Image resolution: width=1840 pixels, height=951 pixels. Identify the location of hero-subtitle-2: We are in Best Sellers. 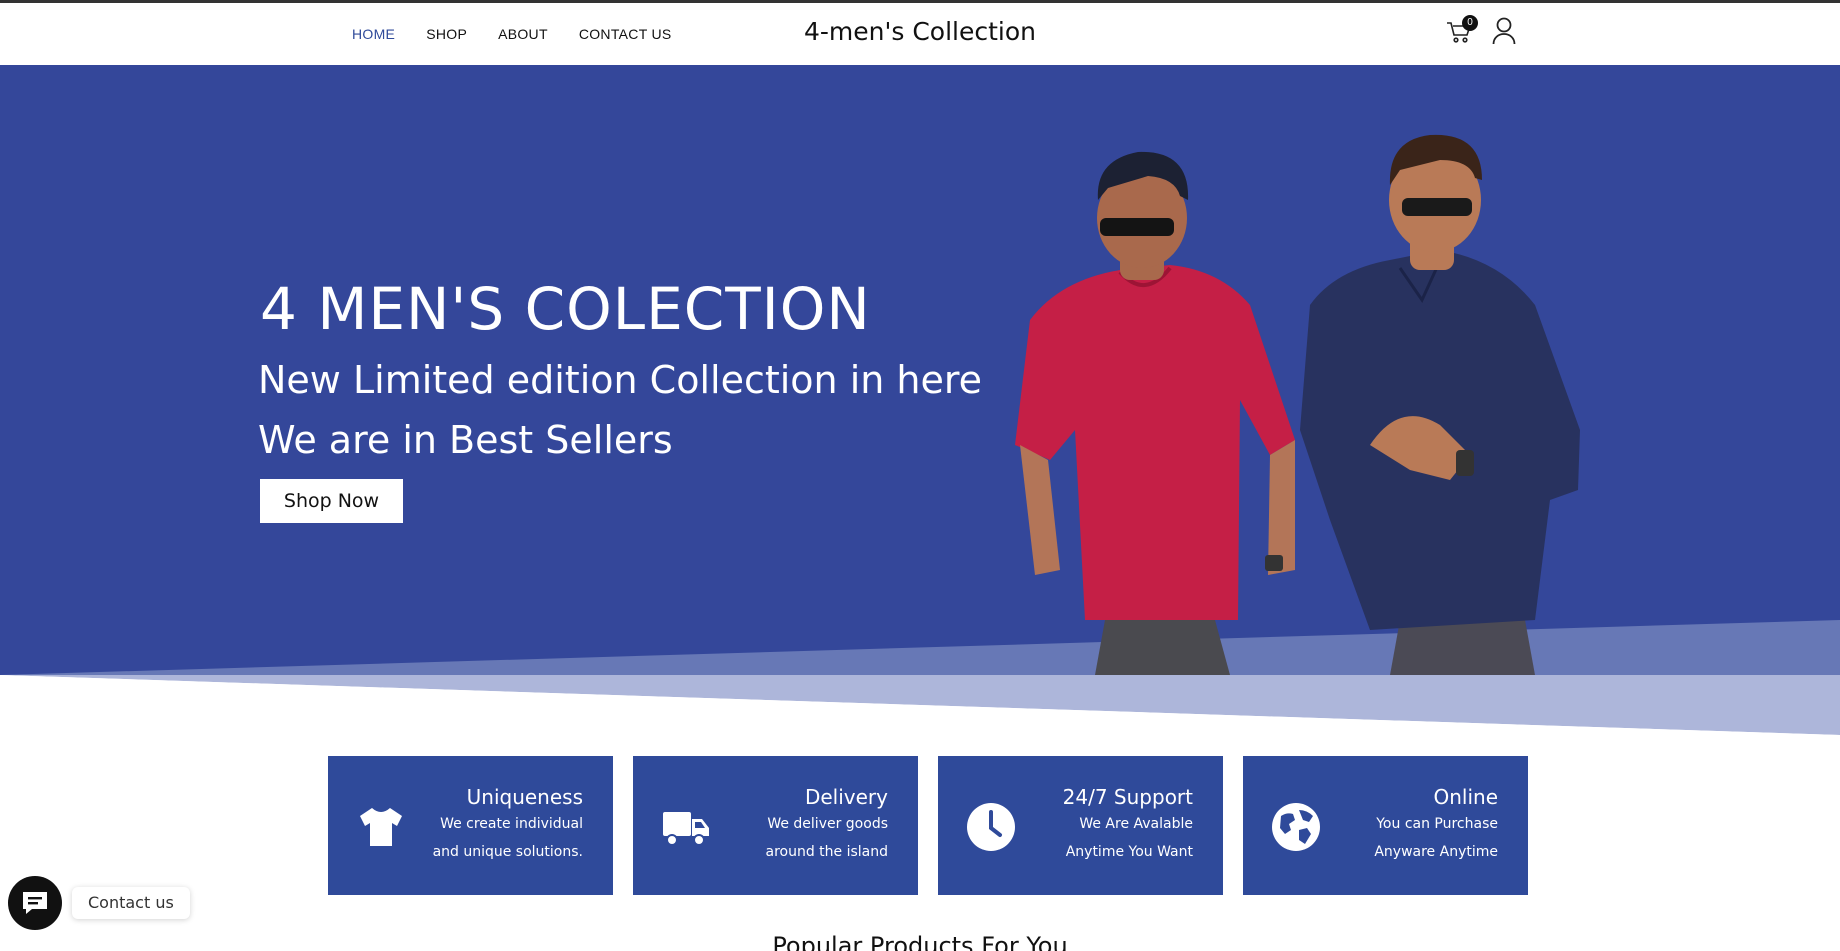
(465, 440).